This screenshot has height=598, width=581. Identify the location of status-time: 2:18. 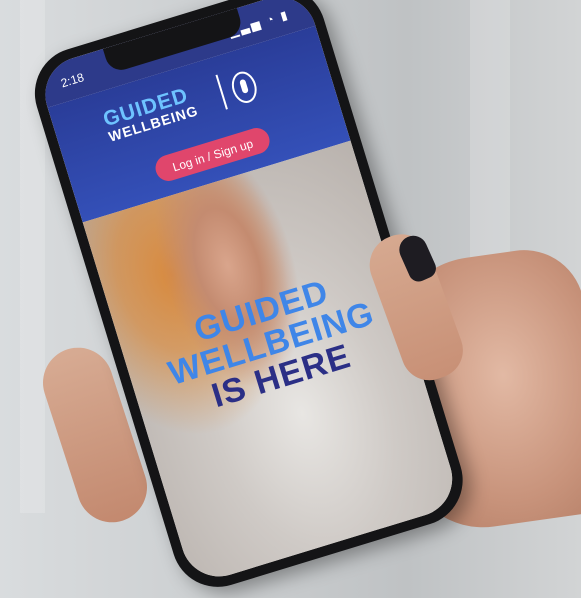
(72, 80).